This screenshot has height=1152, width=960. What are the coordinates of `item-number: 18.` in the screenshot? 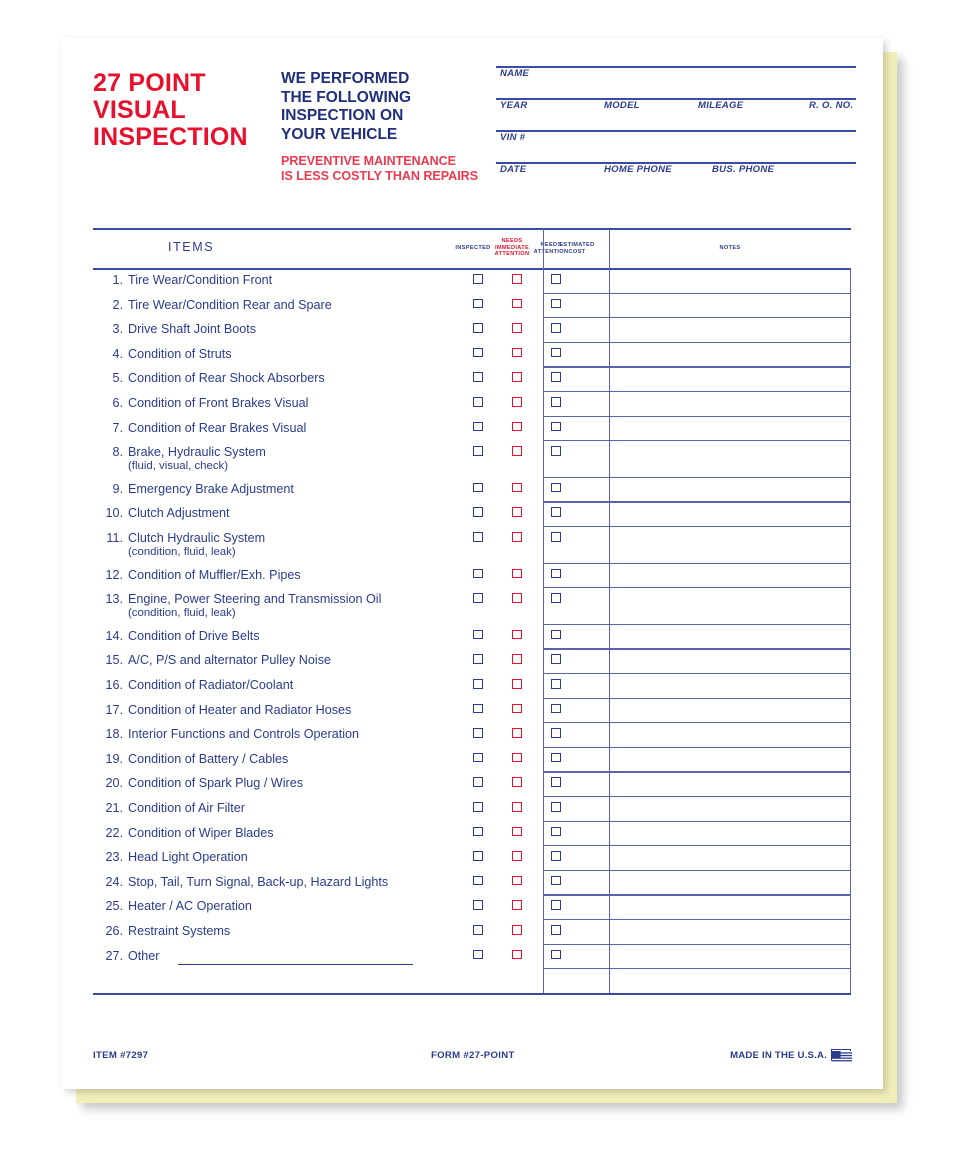 It's located at (114, 734).